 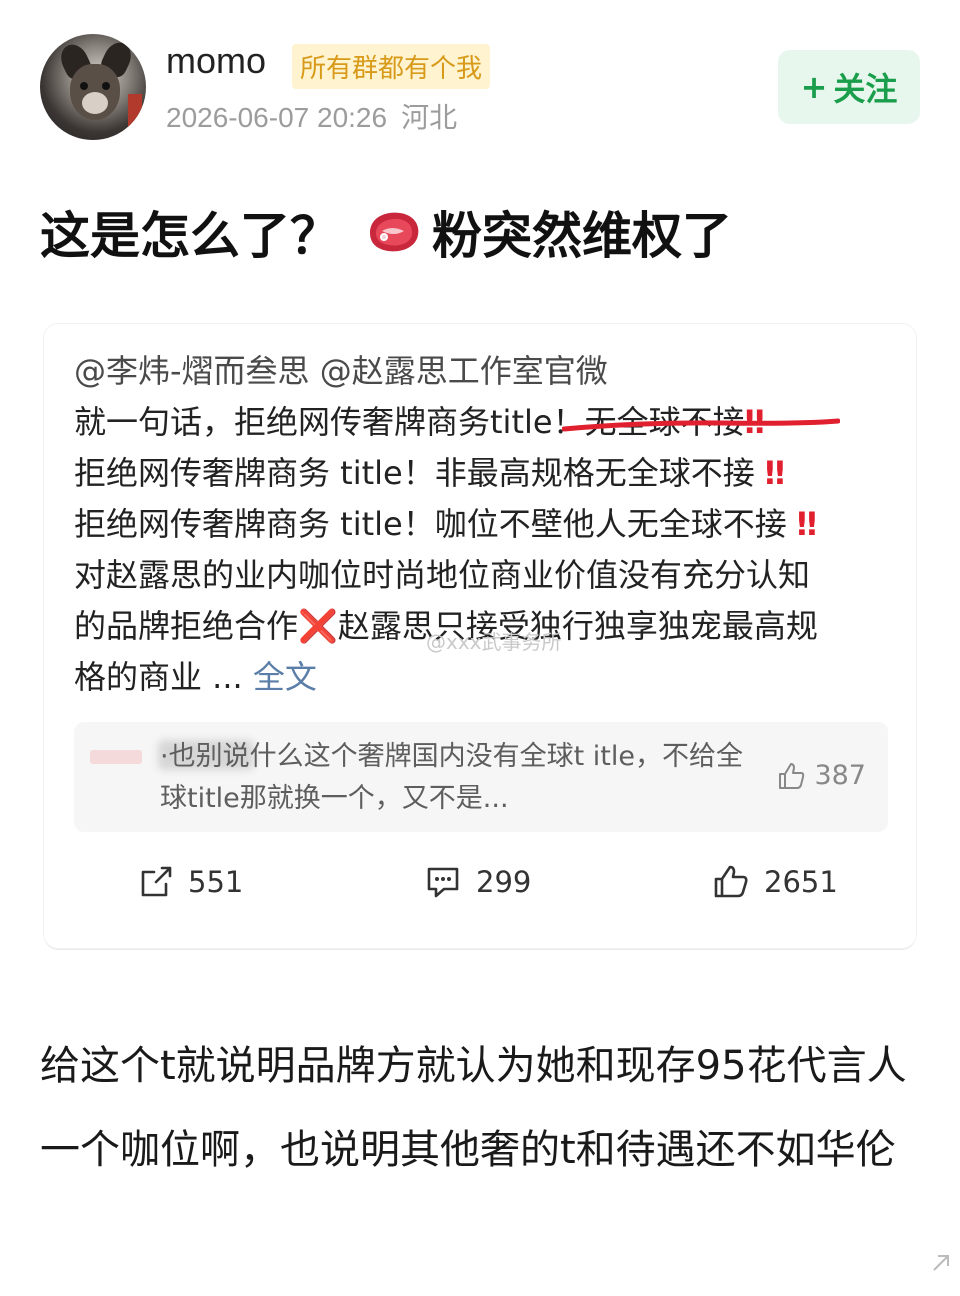 I want to click on post-location: 河北, so click(x=429, y=117).